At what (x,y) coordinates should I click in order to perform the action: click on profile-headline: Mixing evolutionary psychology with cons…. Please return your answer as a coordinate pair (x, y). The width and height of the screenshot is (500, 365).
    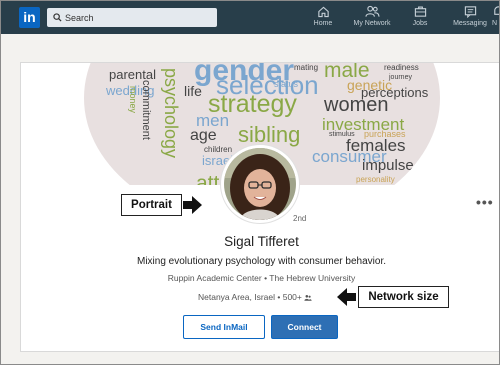
    Looking at the image, I should click on (261, 261).